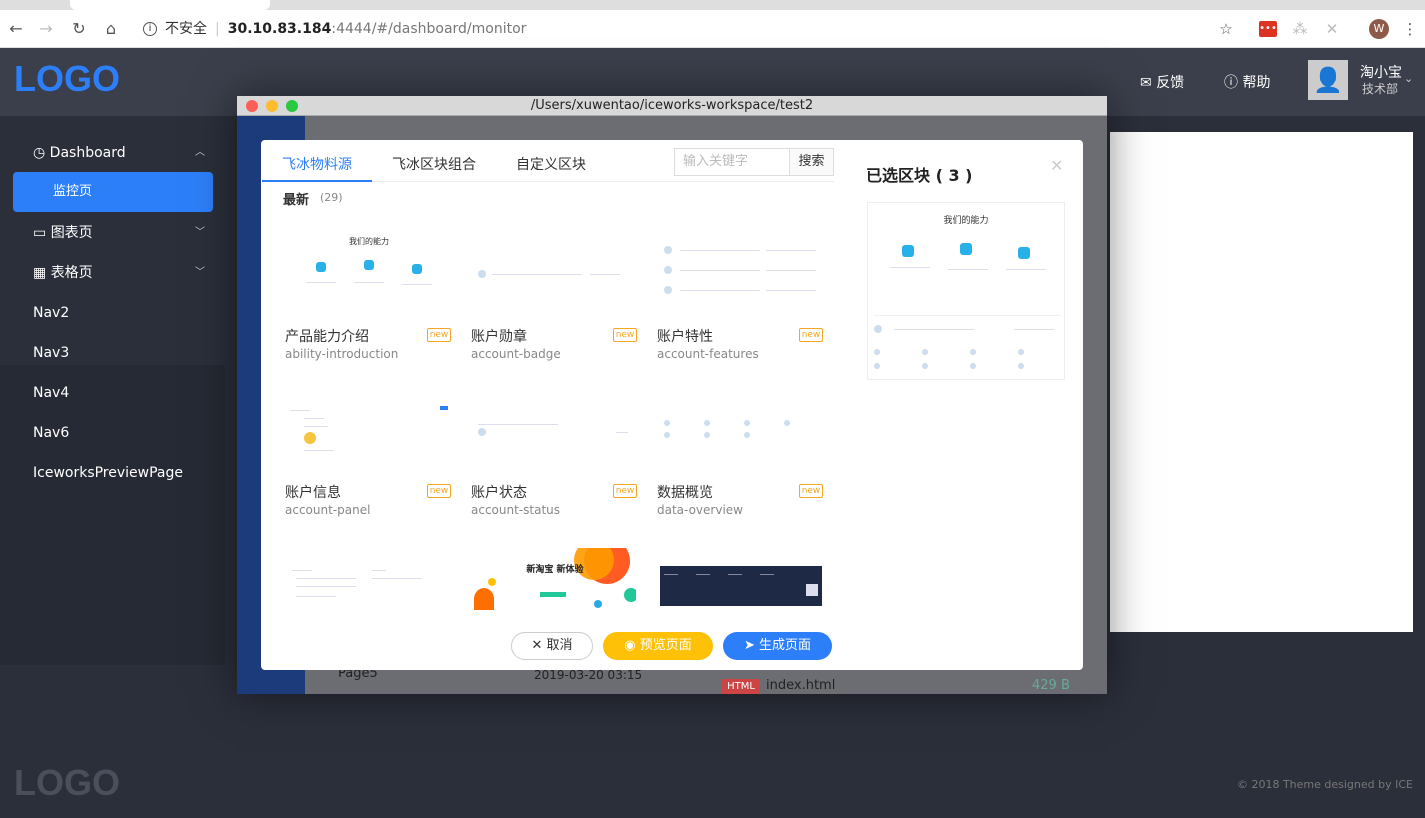 The image size is (1425, 818). What do you see at coordinates (732, 162) in the screenshot?
I see `search-input: 输入关键字` at bounding box center [732, 162].